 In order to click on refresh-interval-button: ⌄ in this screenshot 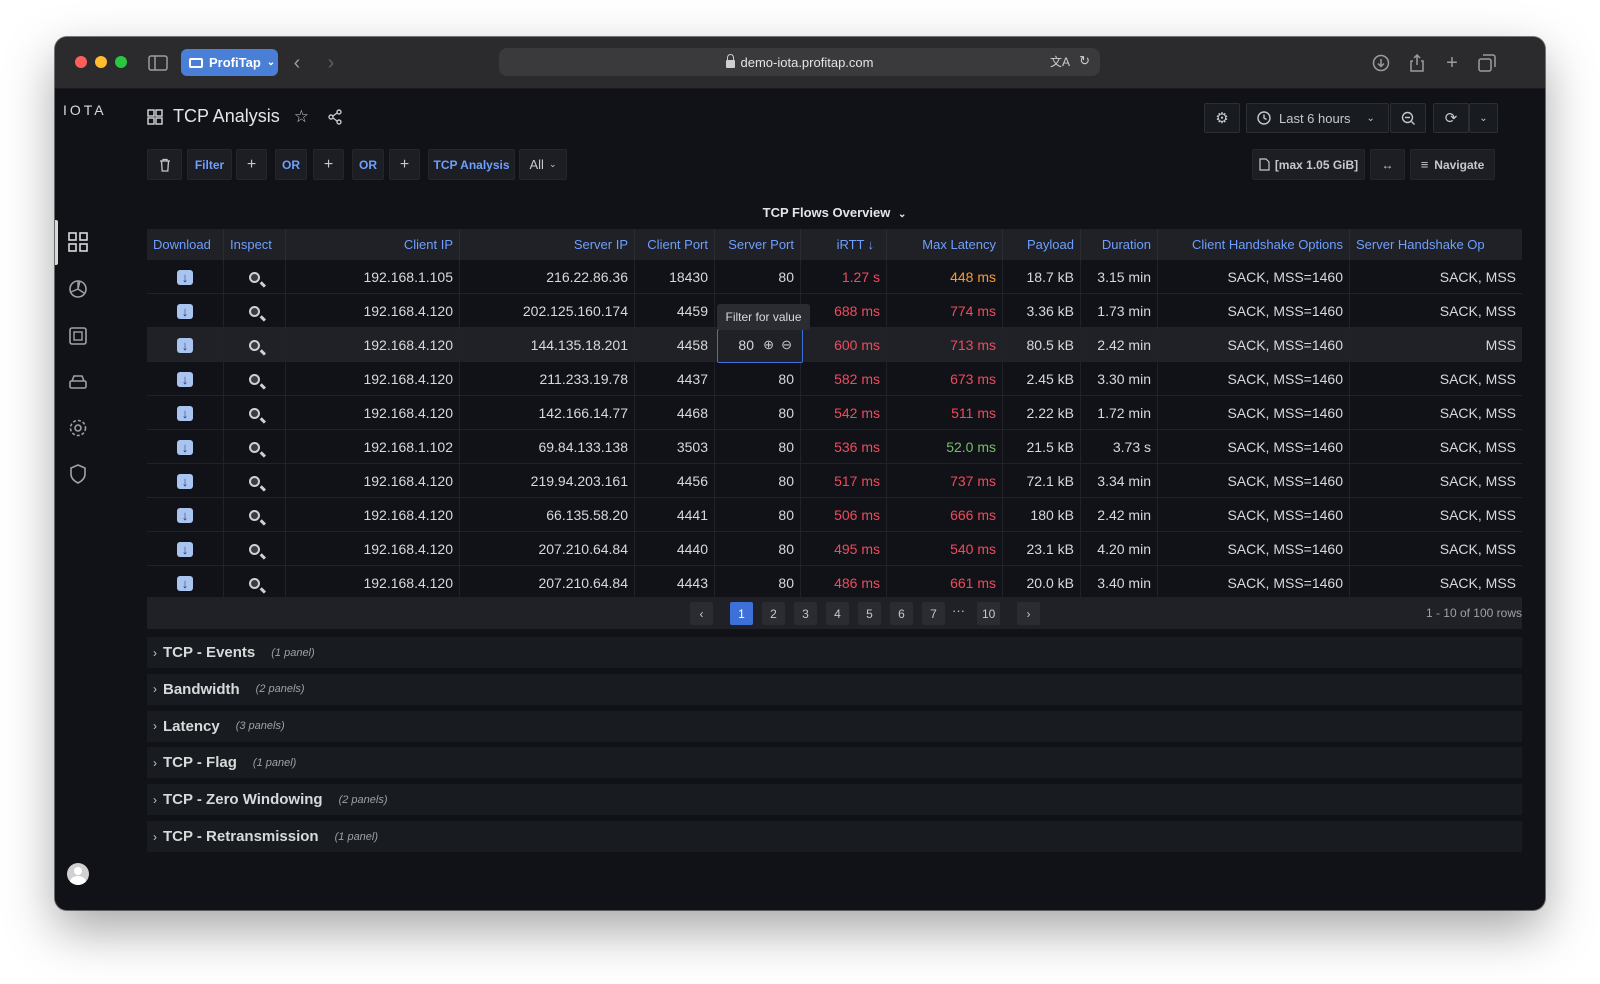, I will do `click(1483, 118)`.